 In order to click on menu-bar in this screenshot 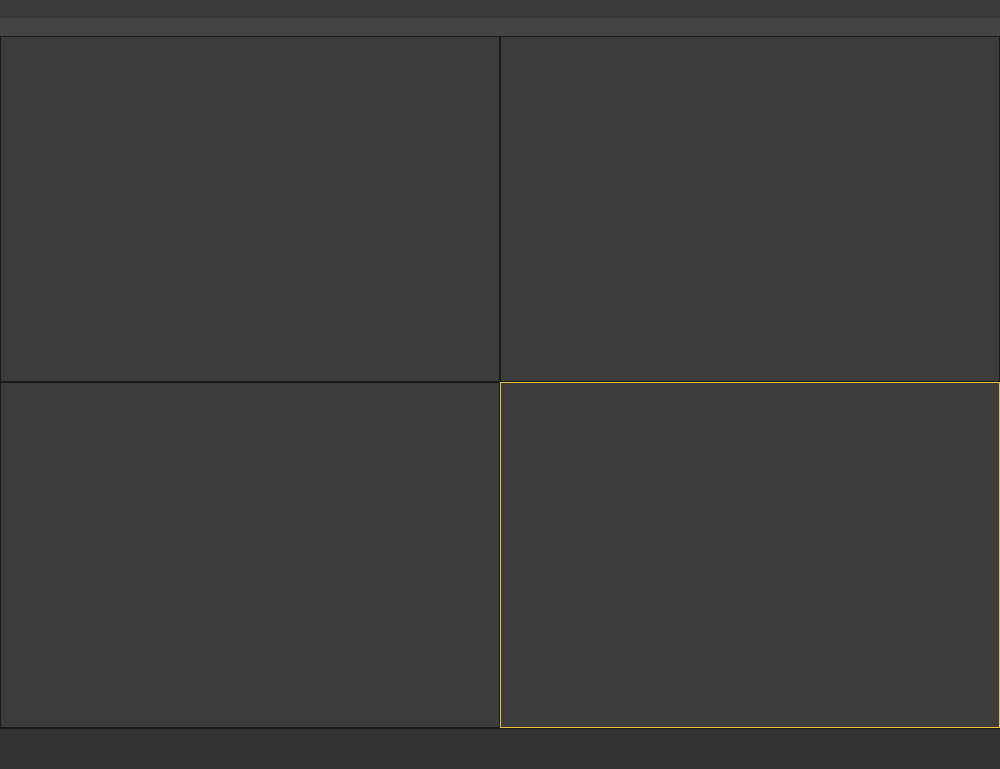, I will do `click(500, 27)`.